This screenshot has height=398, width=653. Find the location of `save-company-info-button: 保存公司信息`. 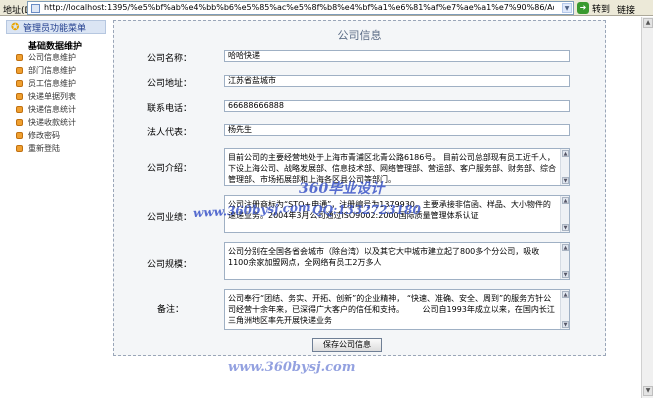

save-company-info-button: 保存公司信息 is located at coordinates (347, 345).